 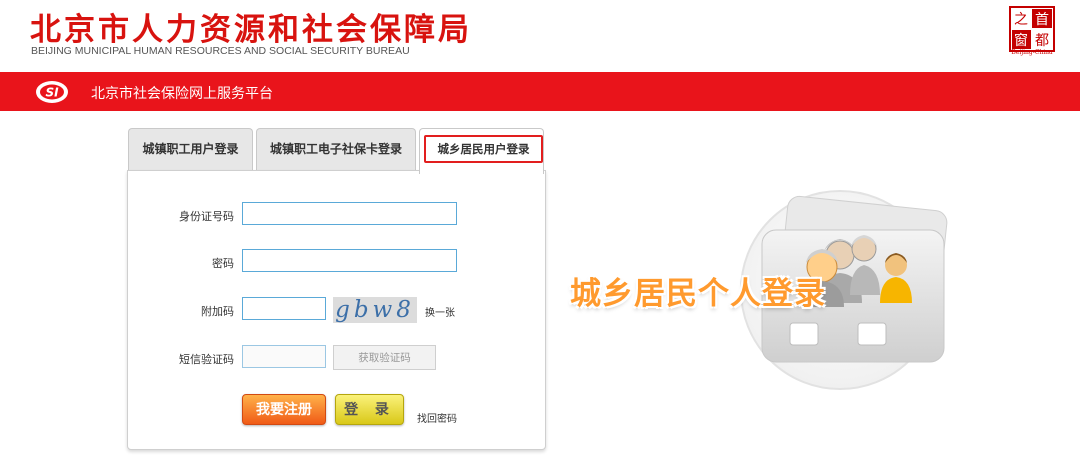 What do you see at coordinates (206, 359) in the screenshot?
I see `sms-code-label: 短信验证码` at bounding box center [206, 359].